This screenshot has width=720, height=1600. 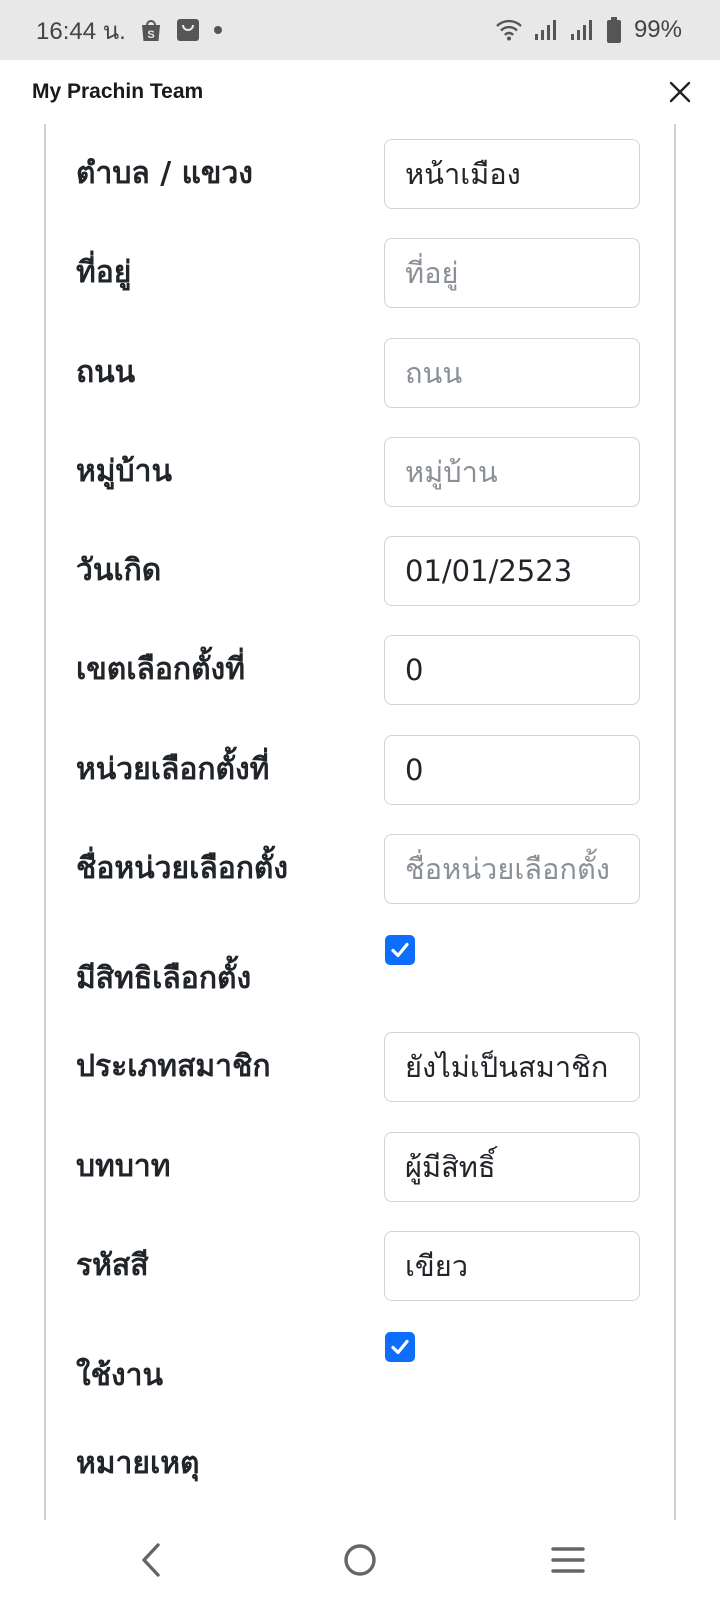 What do you see at coordinates (509, 30) in the screenshot?
I see `wifi-icon` at bounding box center [509, 30].